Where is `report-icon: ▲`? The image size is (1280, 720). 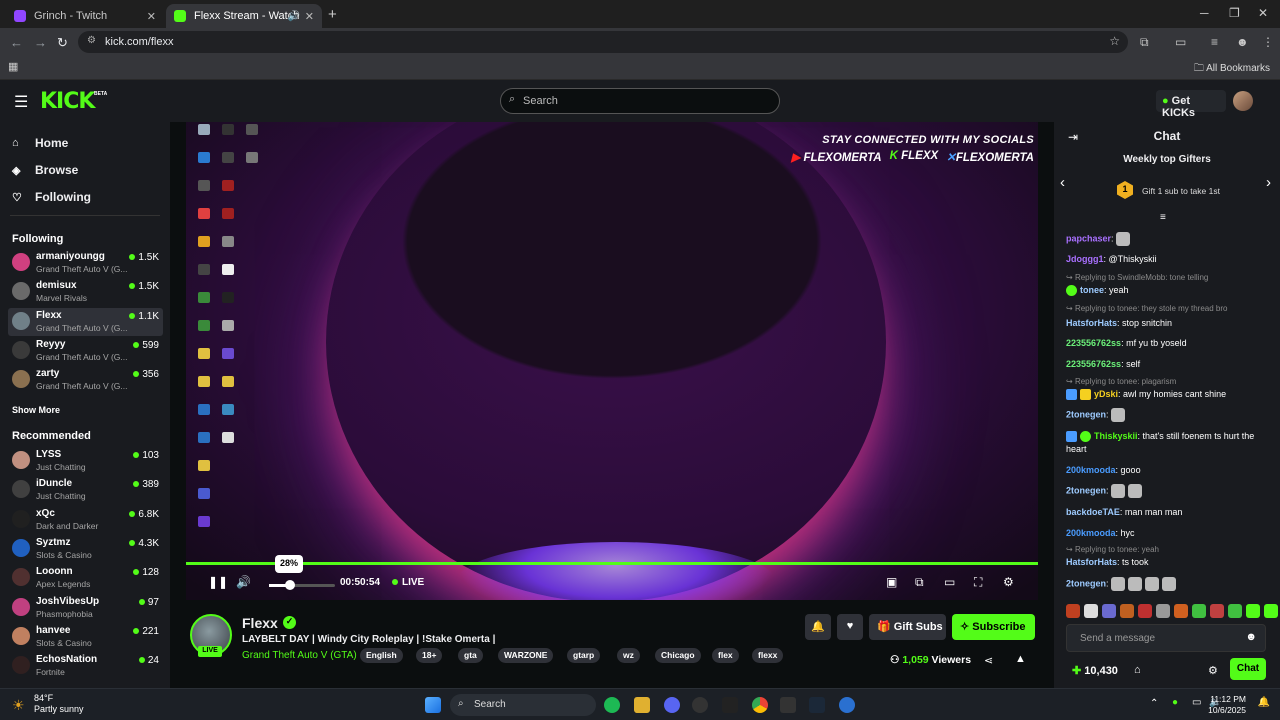 report-icon: ▲ is located at coordinates (1020, 659).